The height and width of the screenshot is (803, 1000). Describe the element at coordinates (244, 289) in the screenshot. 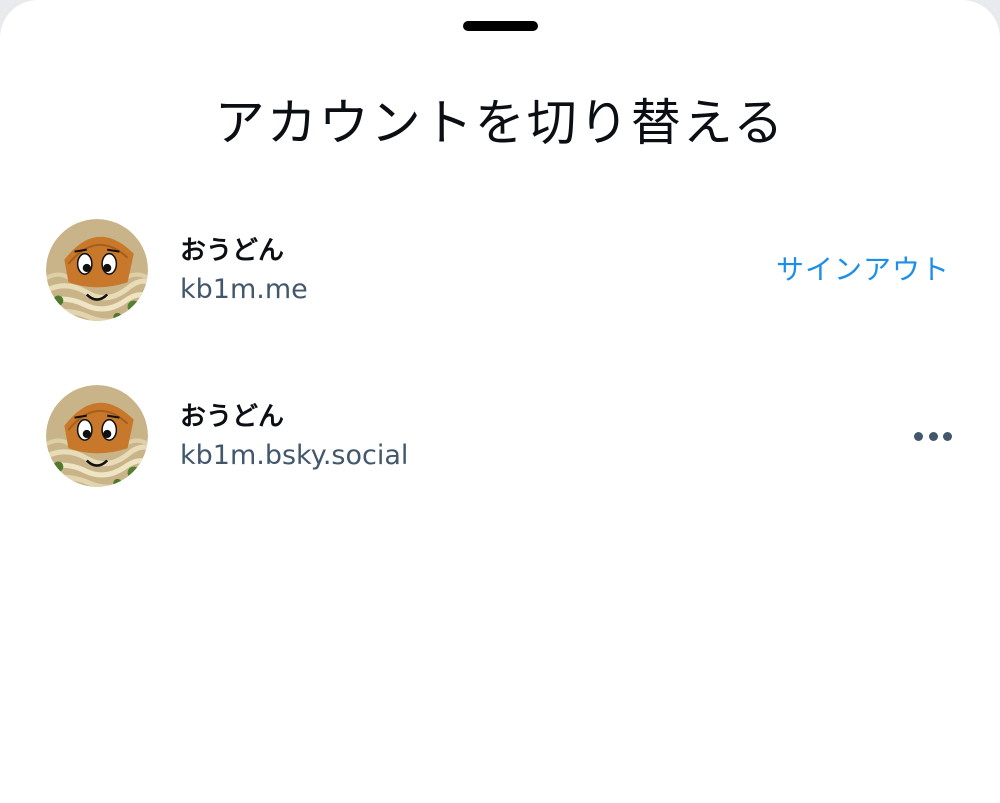

I see `account-handle: kb1m.me` at that location.